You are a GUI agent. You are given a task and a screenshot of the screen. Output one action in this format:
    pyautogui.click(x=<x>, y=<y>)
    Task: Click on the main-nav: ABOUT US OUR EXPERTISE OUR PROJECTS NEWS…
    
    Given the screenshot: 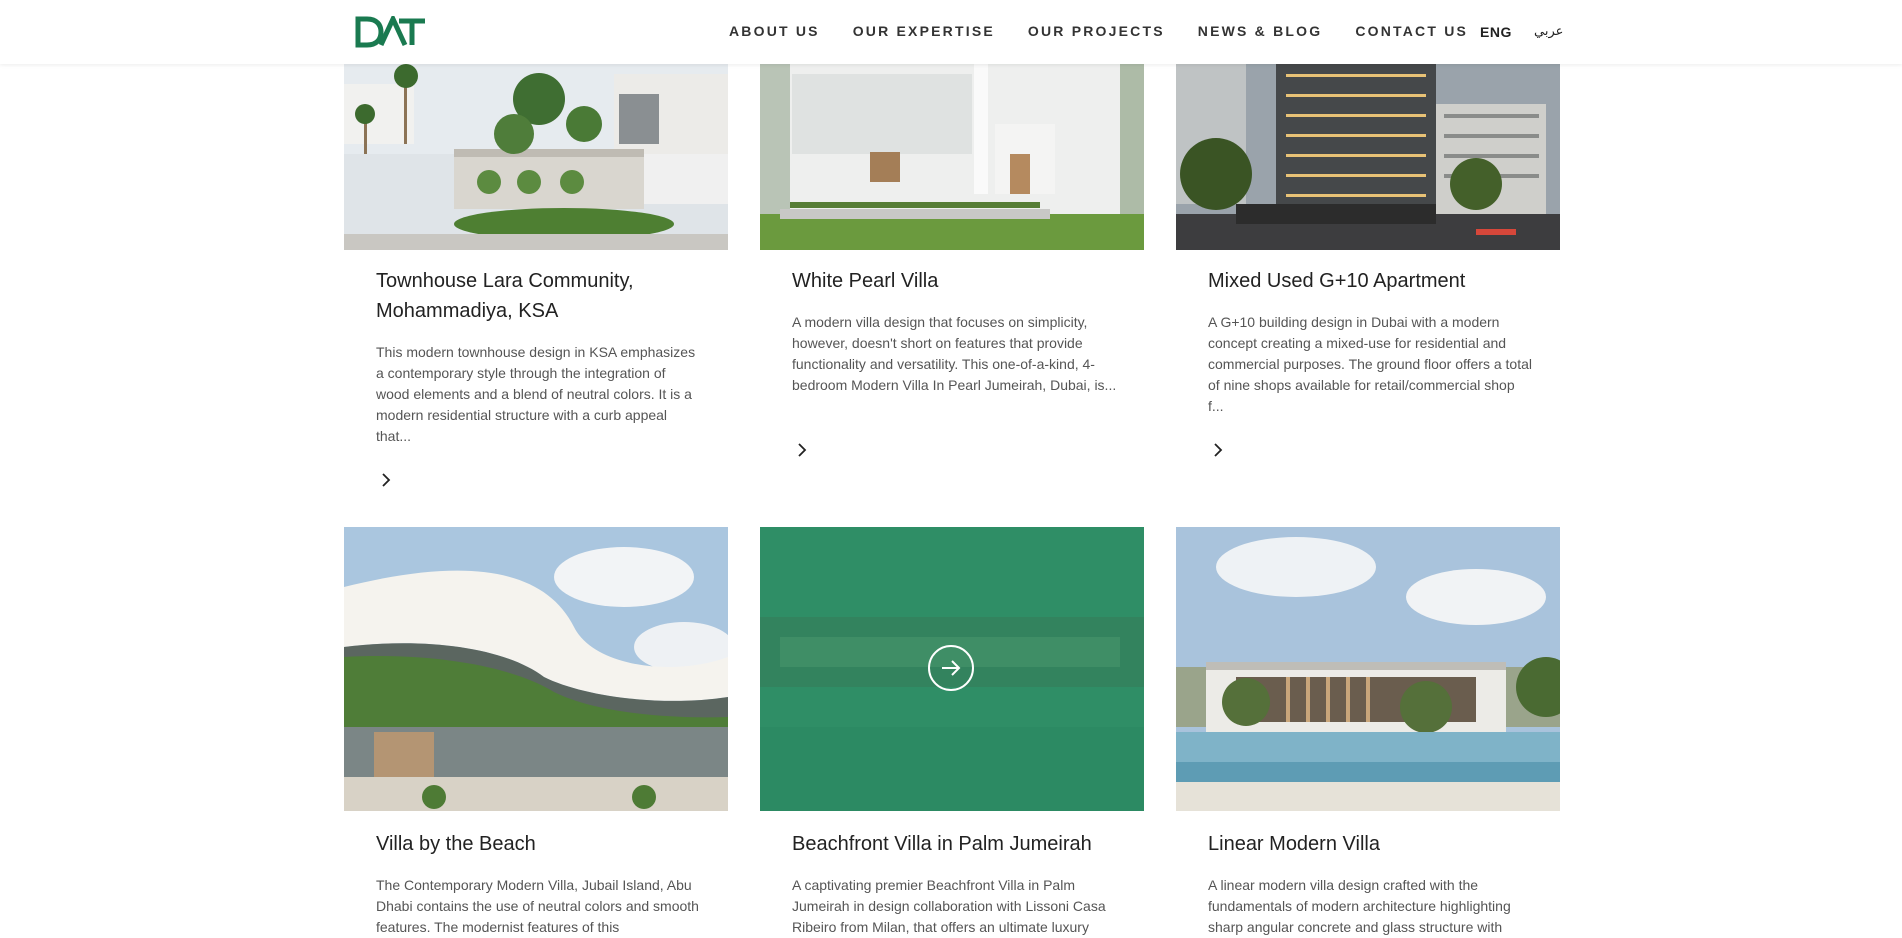 What is the action you would take?
    pyautogui.click(x=1115, y=31)
    